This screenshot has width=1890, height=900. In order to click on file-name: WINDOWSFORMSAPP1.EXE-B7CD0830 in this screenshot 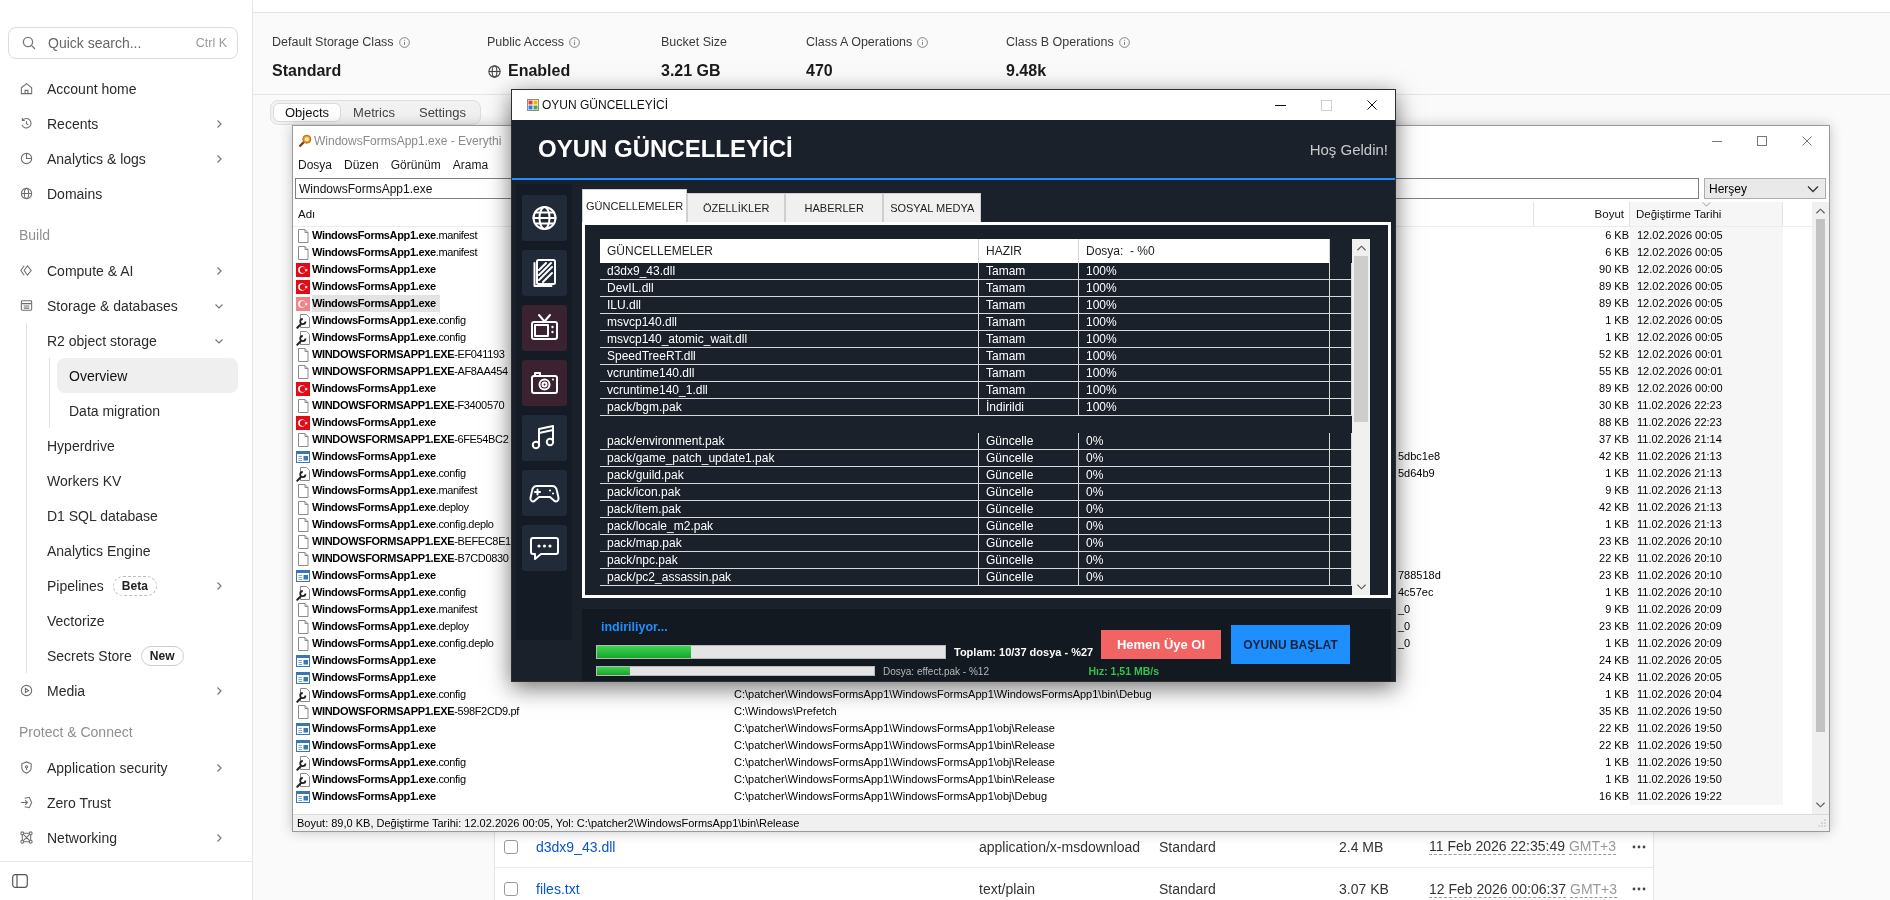, I will do `click(410, 558)`.